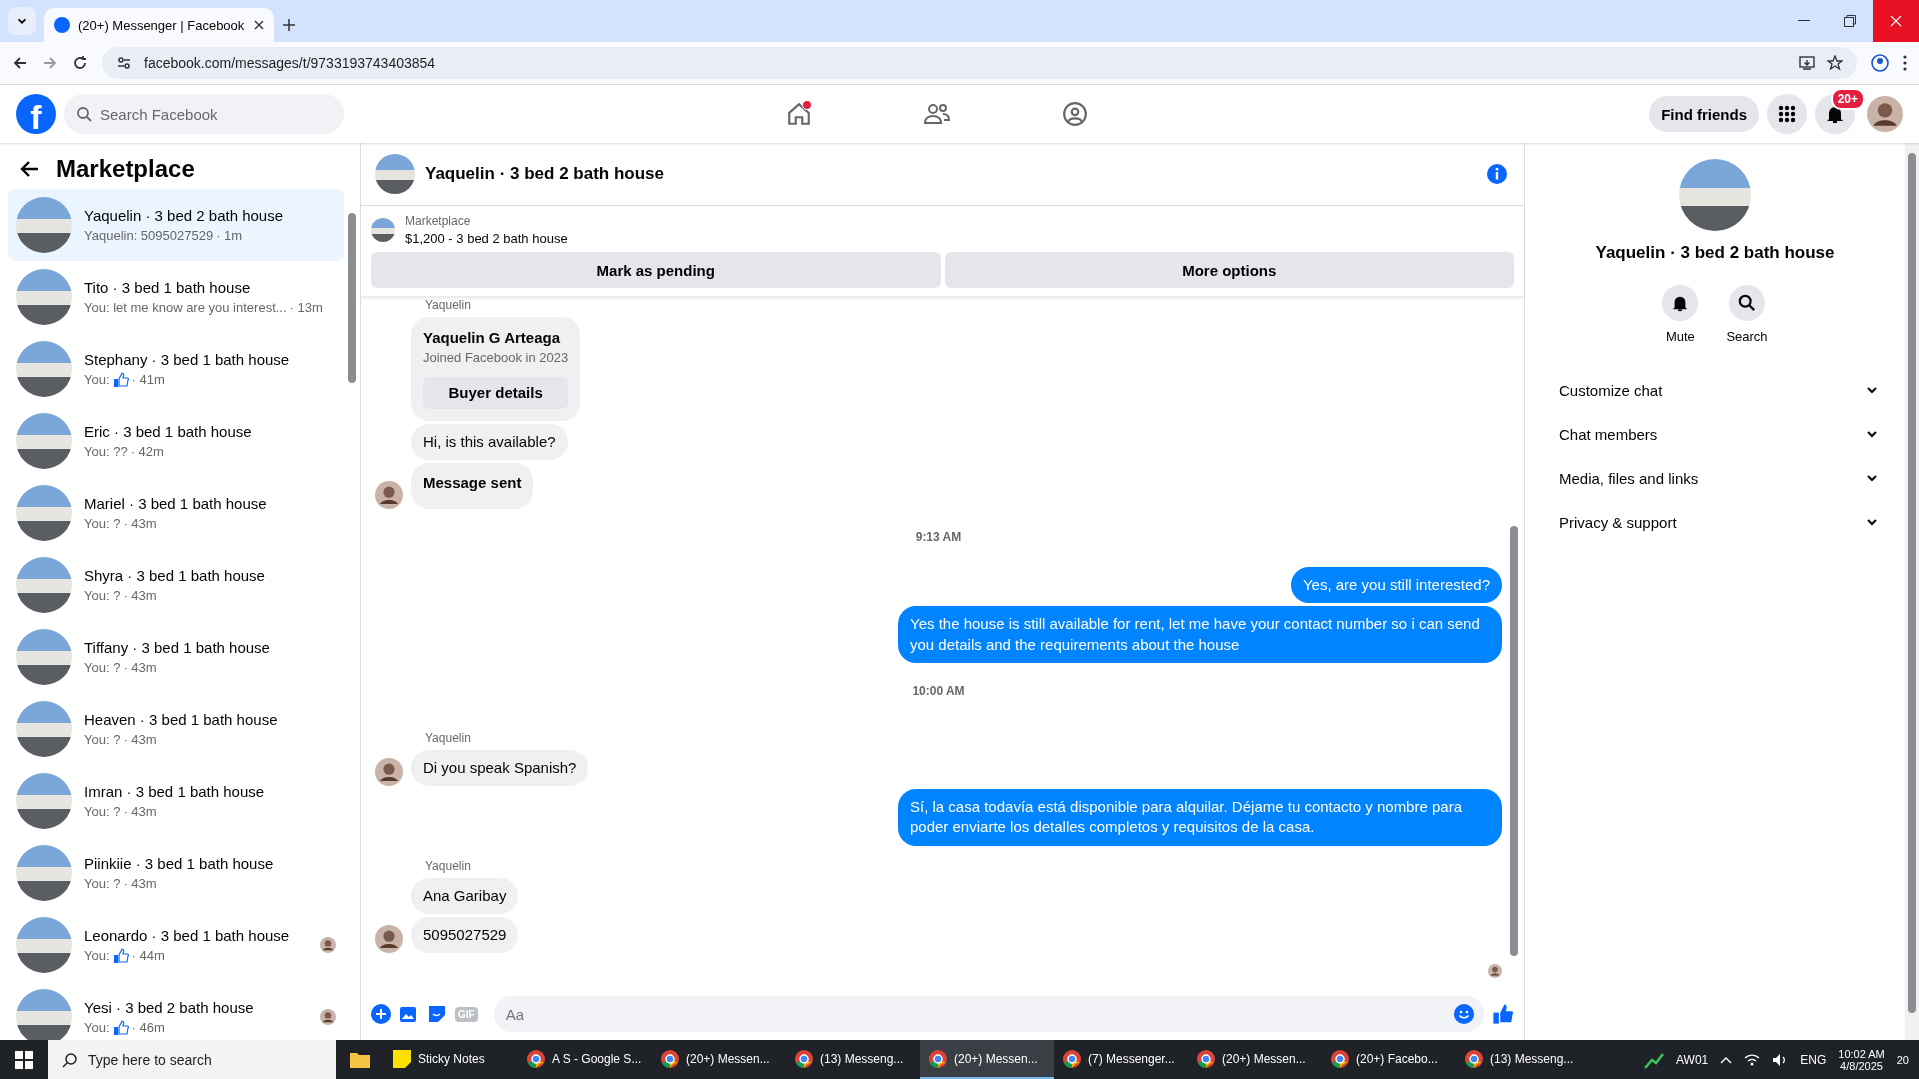  I want to click on conversation-item: Shyra · 3 bed 1 bath house You: ? · 43m, so click(176, 585).